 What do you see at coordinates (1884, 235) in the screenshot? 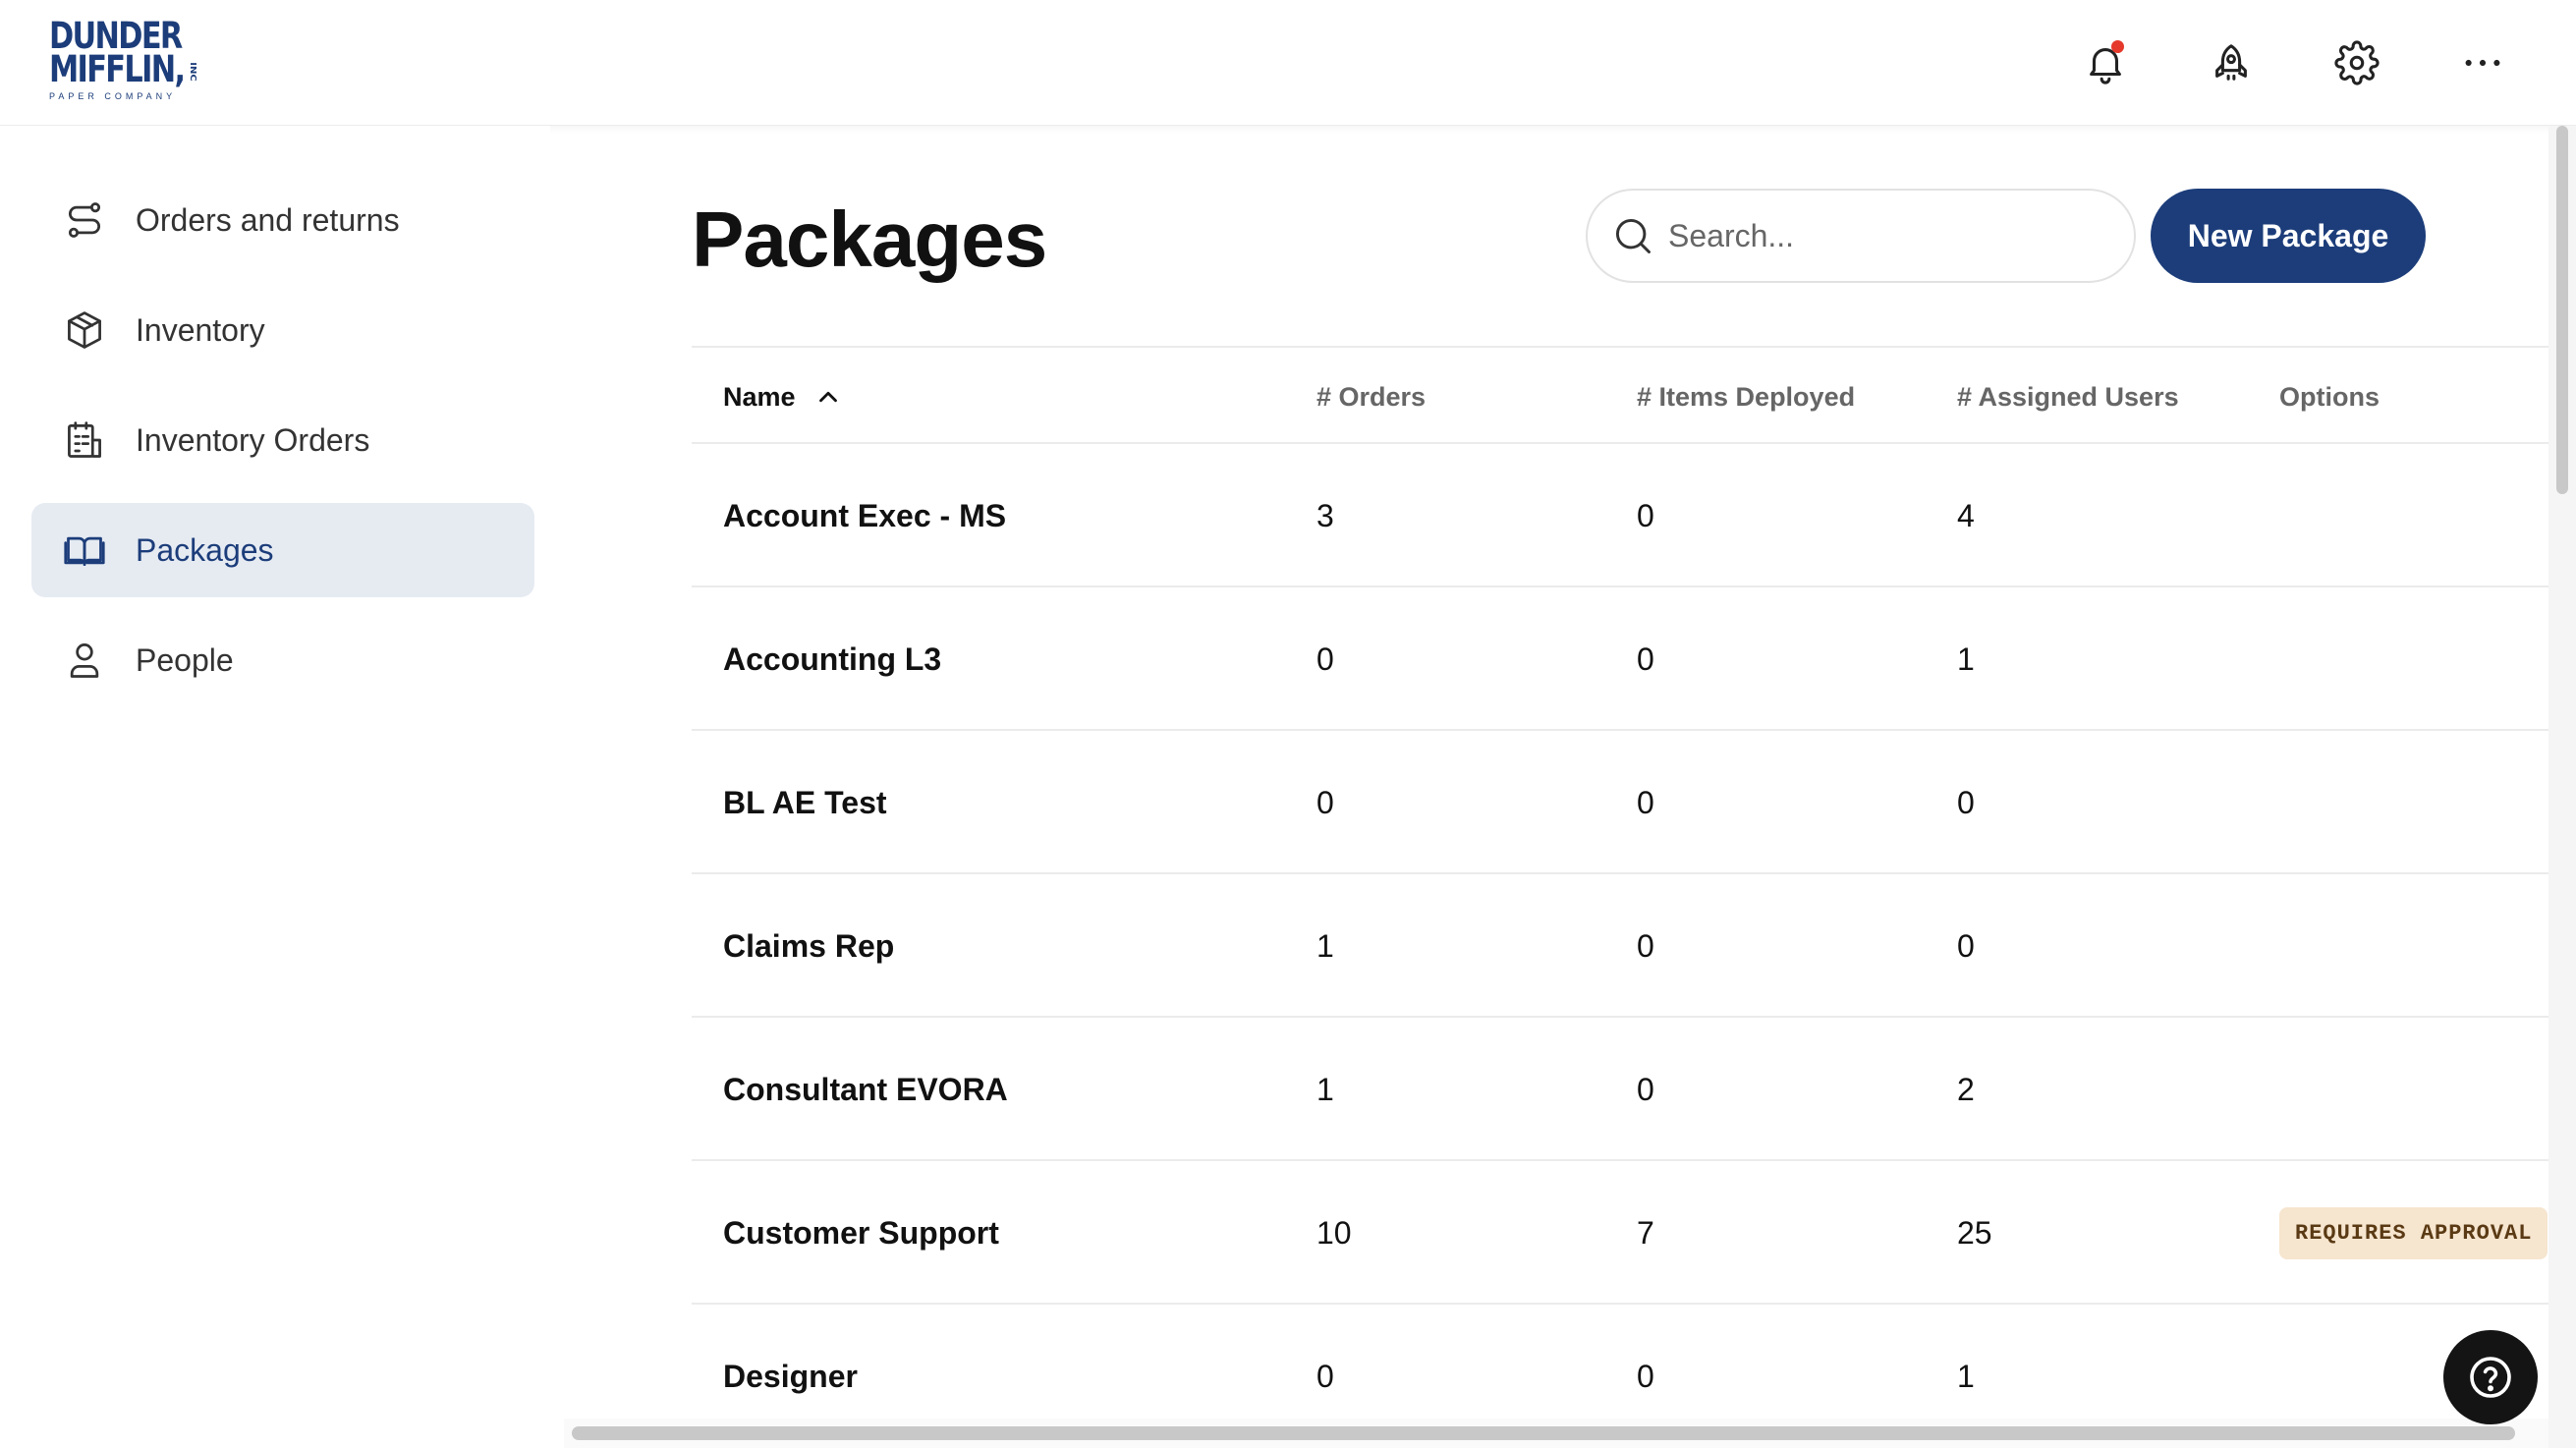
I see `search-input` at bounding box center [1884, 235].